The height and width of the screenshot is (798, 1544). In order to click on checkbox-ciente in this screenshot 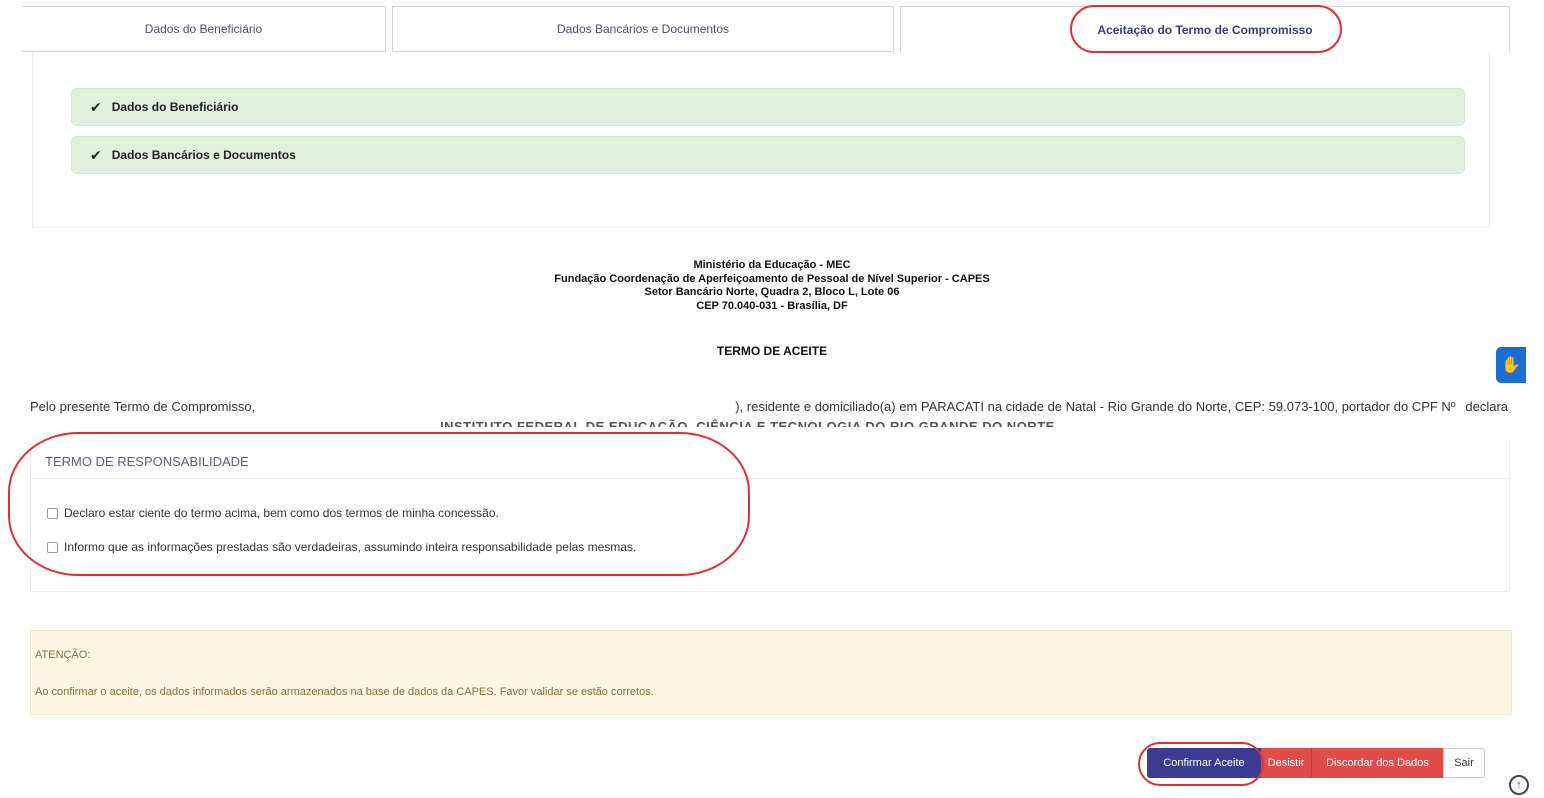, I will do `click(52, 513)`.